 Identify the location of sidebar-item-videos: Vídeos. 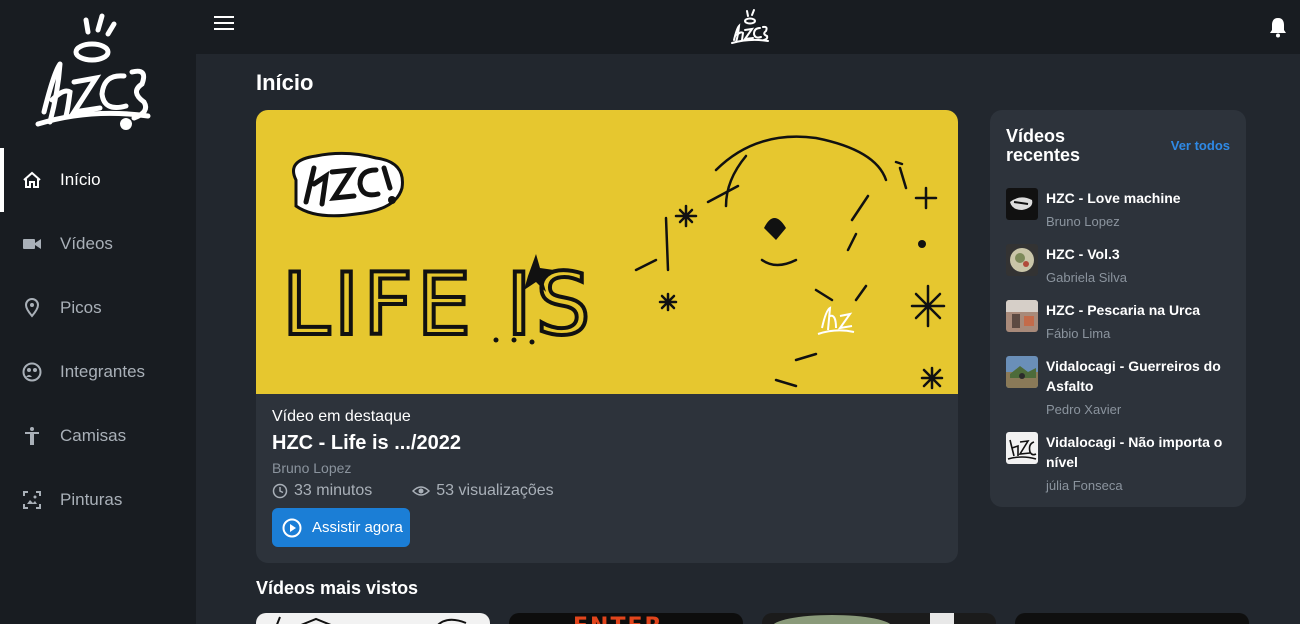
(98, 244).